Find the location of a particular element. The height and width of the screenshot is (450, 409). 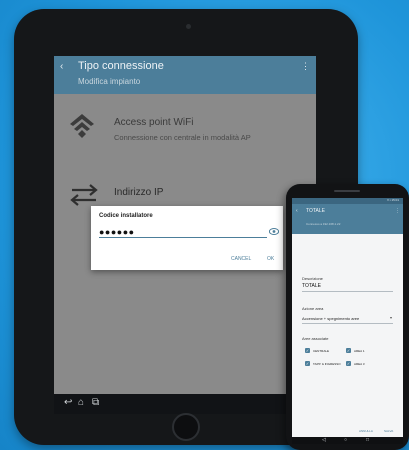

areas-label: Aree associate is located at coordinates (315, 338).